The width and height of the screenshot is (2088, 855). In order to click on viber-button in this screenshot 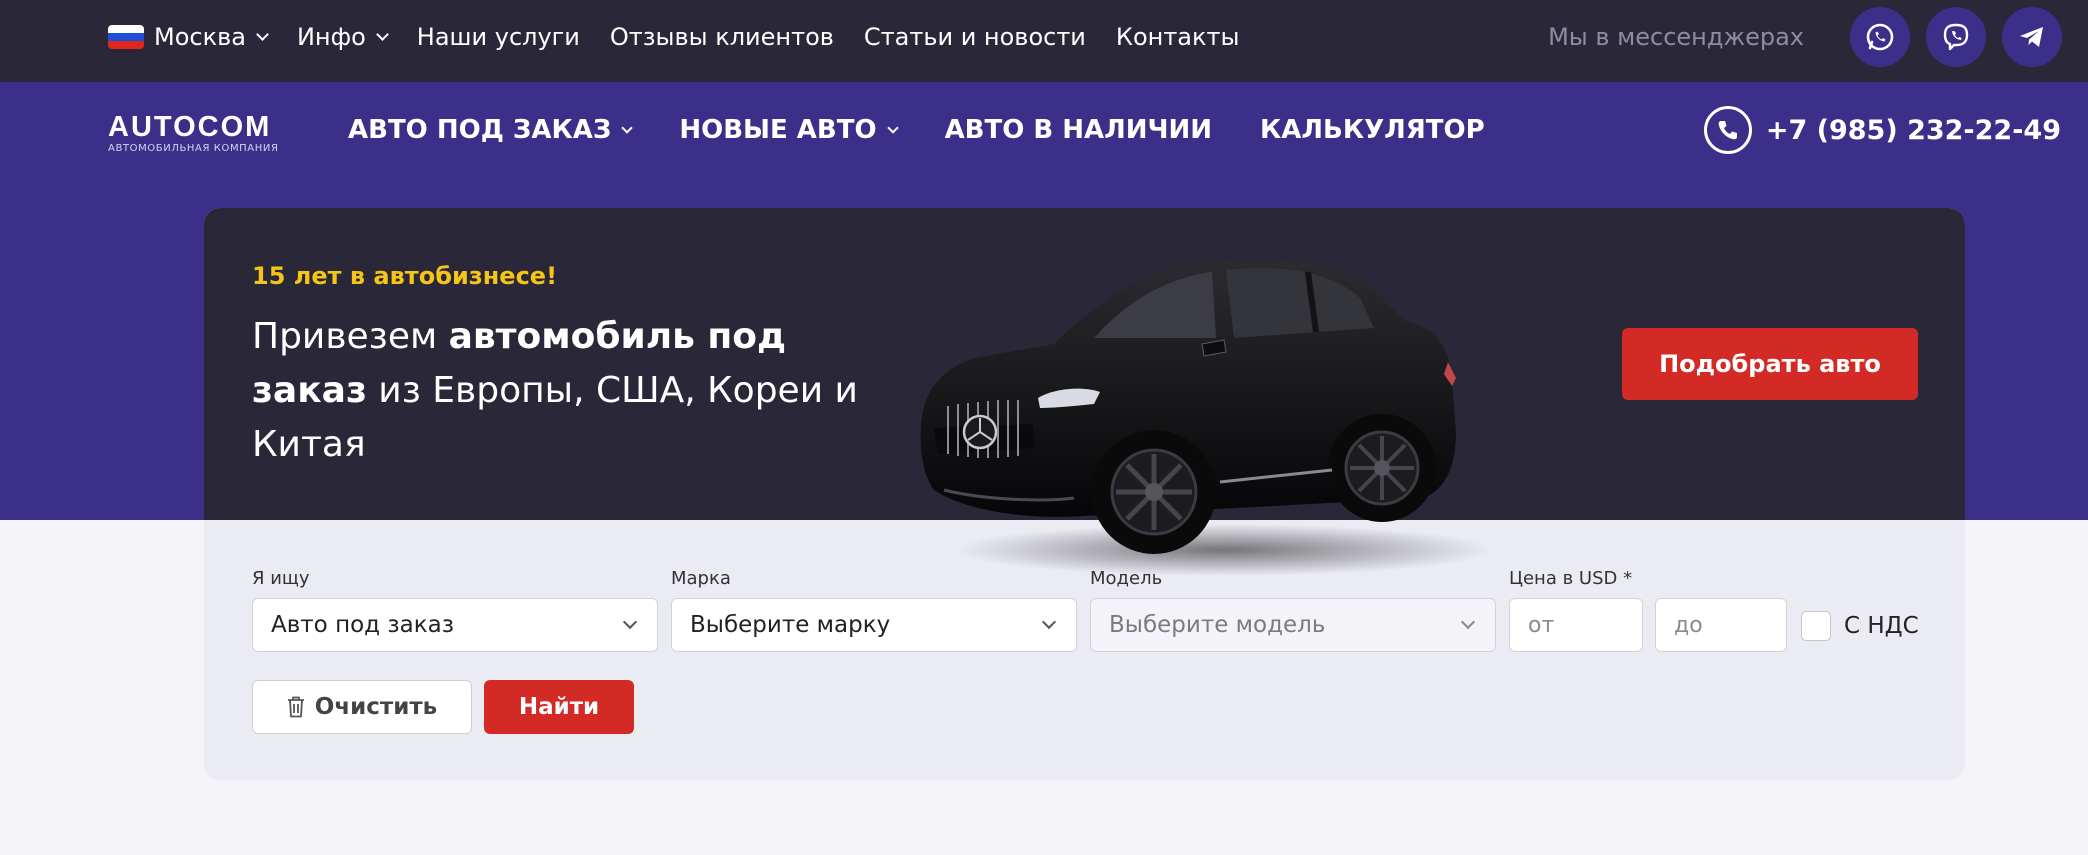, I will do `click(1956, 37)`.